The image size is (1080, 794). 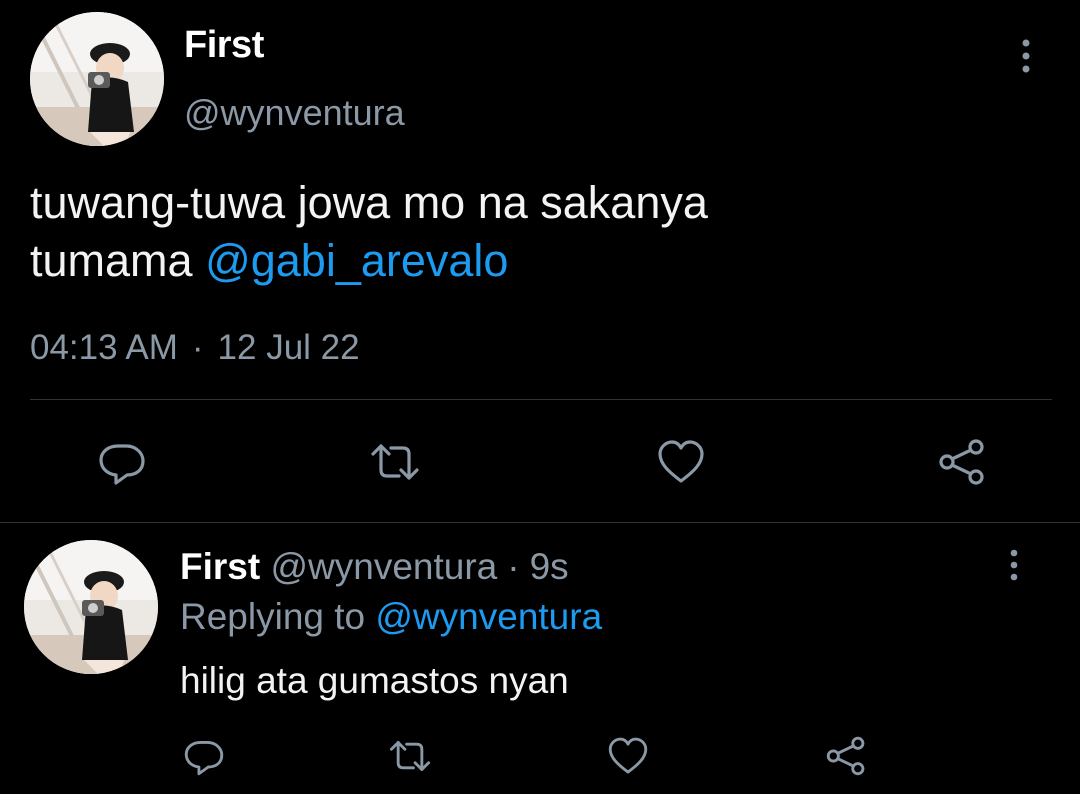 I want to click on main-tweet-text-prefix: tumama, so click(x=118, y=260).